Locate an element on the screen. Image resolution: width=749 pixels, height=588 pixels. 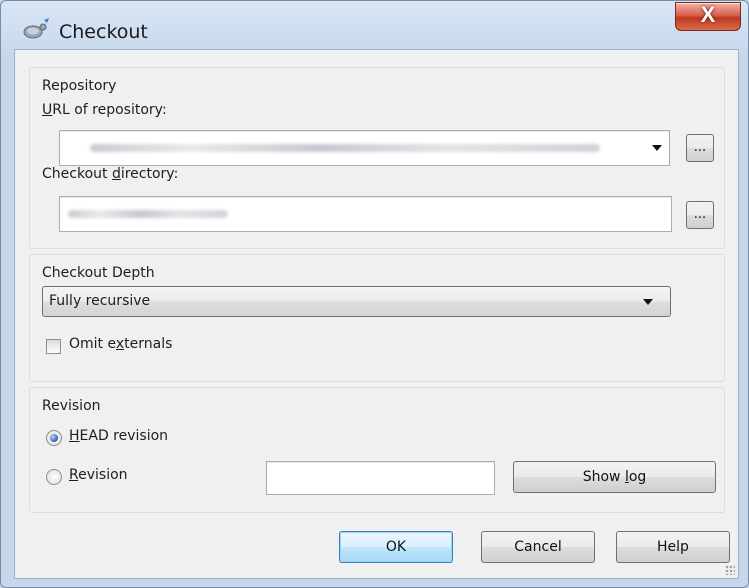
revision-label: Revision is located at coordinates (98, 475).